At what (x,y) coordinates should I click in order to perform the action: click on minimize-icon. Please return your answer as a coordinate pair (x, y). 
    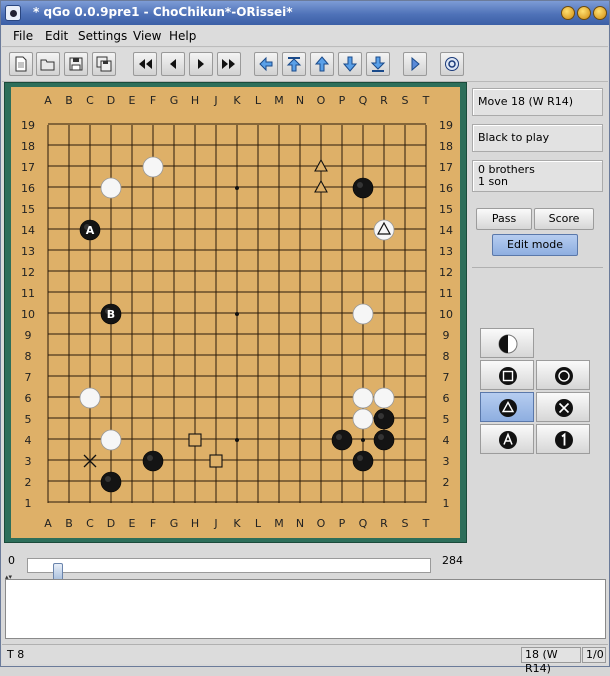
    Looking at the image, I should click on (568, 13).